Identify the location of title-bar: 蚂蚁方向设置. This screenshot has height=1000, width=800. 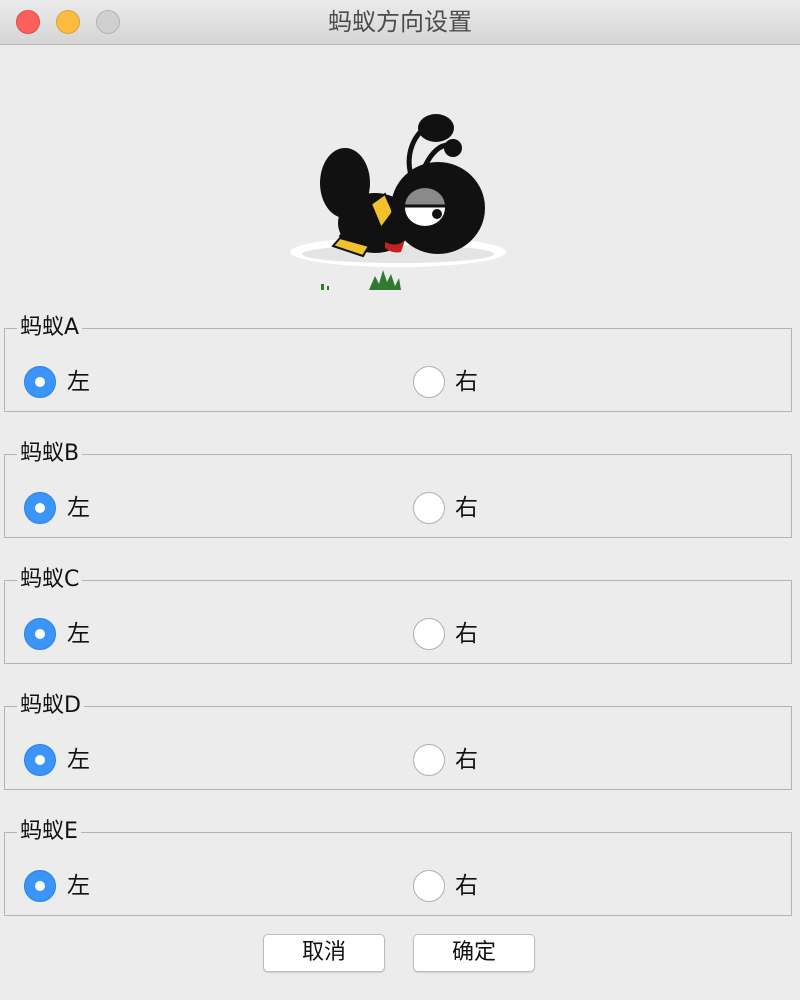
(400, 22).